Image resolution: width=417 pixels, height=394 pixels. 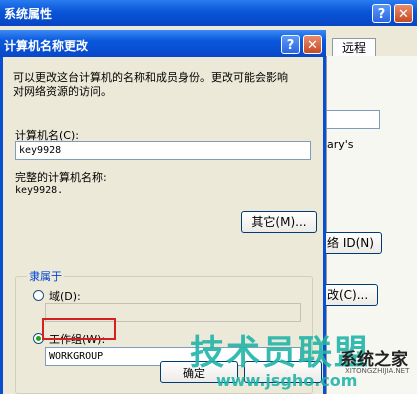 I want to click on close-button: ✕, so click(x=403, y=13).